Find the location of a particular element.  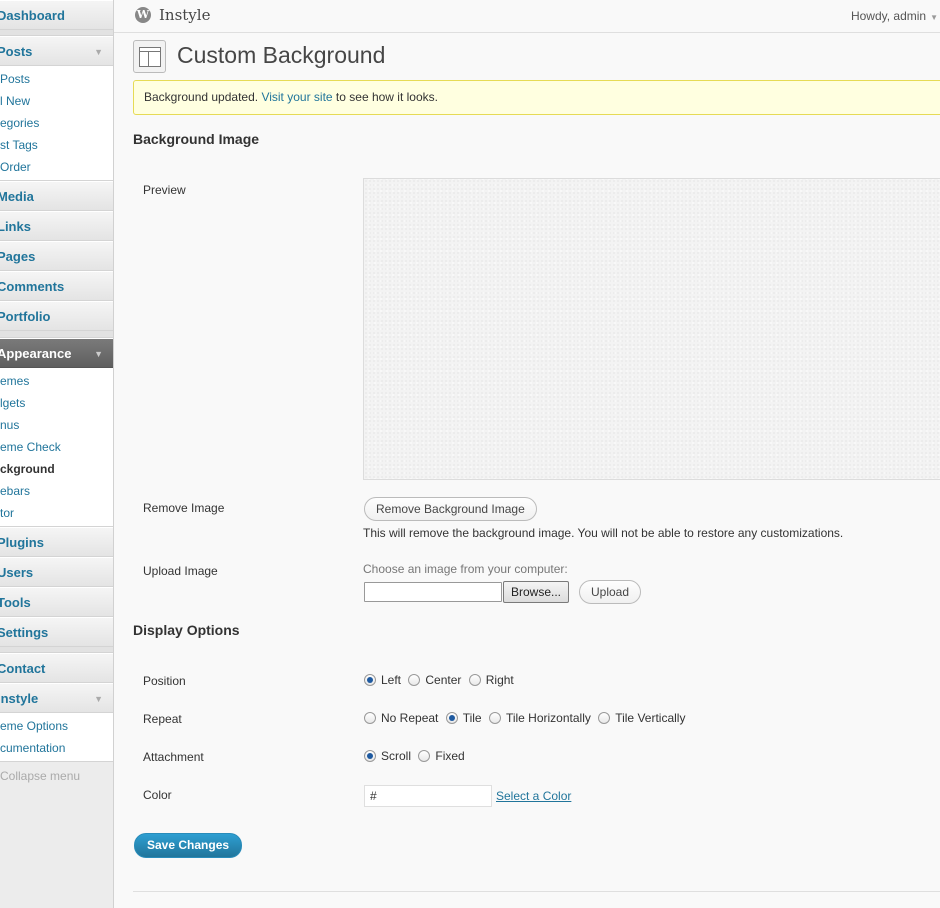

attachment-scroll-option: Scroll is located at coordinates (387, 756).